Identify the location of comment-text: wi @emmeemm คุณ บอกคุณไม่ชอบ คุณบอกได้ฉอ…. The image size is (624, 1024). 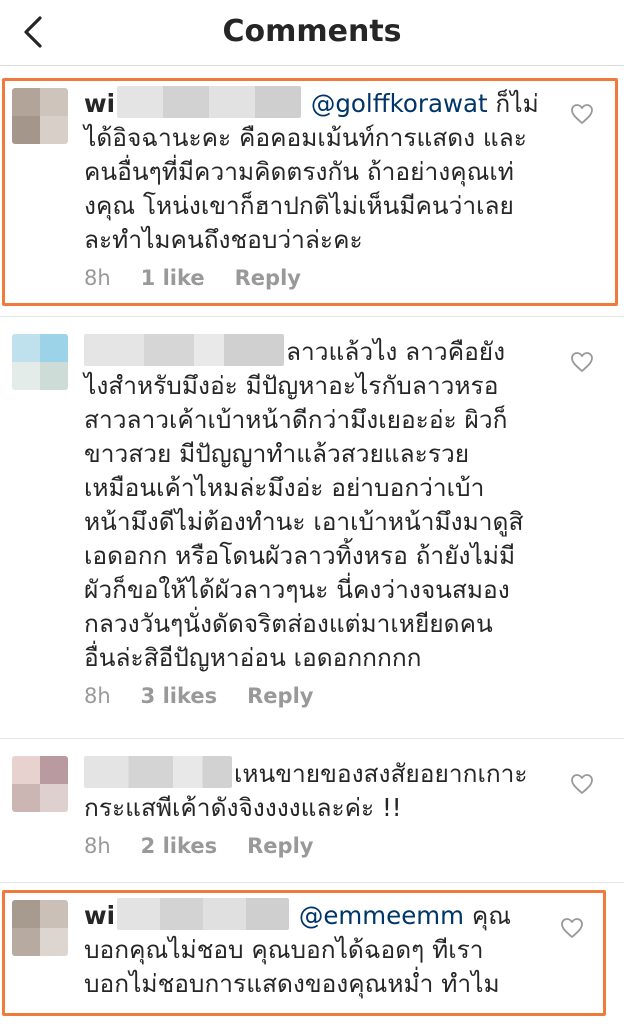
(323, 949).